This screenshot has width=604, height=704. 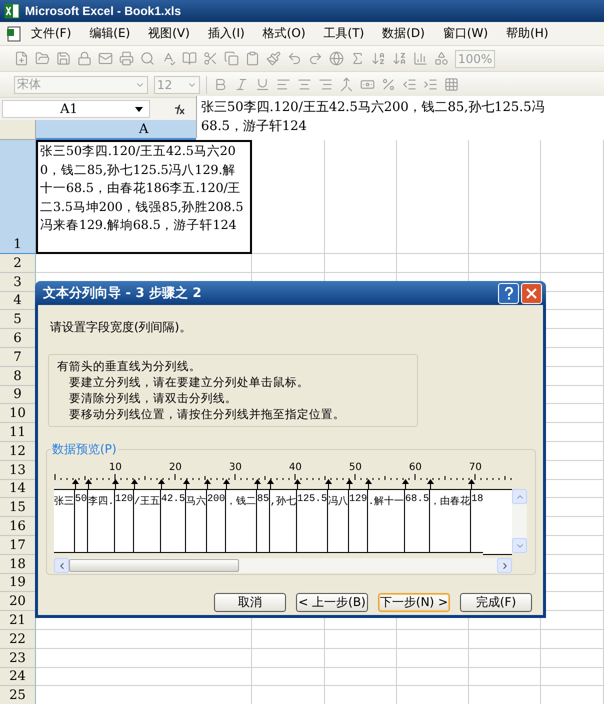 I want to click on selected-cell: 张三50李四.120/王五42.5马六200，钱二85,孙七125.5冯八129.解十一68.5，由春花186李五.120/王二3.5马坤200，钱强85,孙胜208.5冯来春129.解垧68.5，游子轩124, so click(x=144, y=197).